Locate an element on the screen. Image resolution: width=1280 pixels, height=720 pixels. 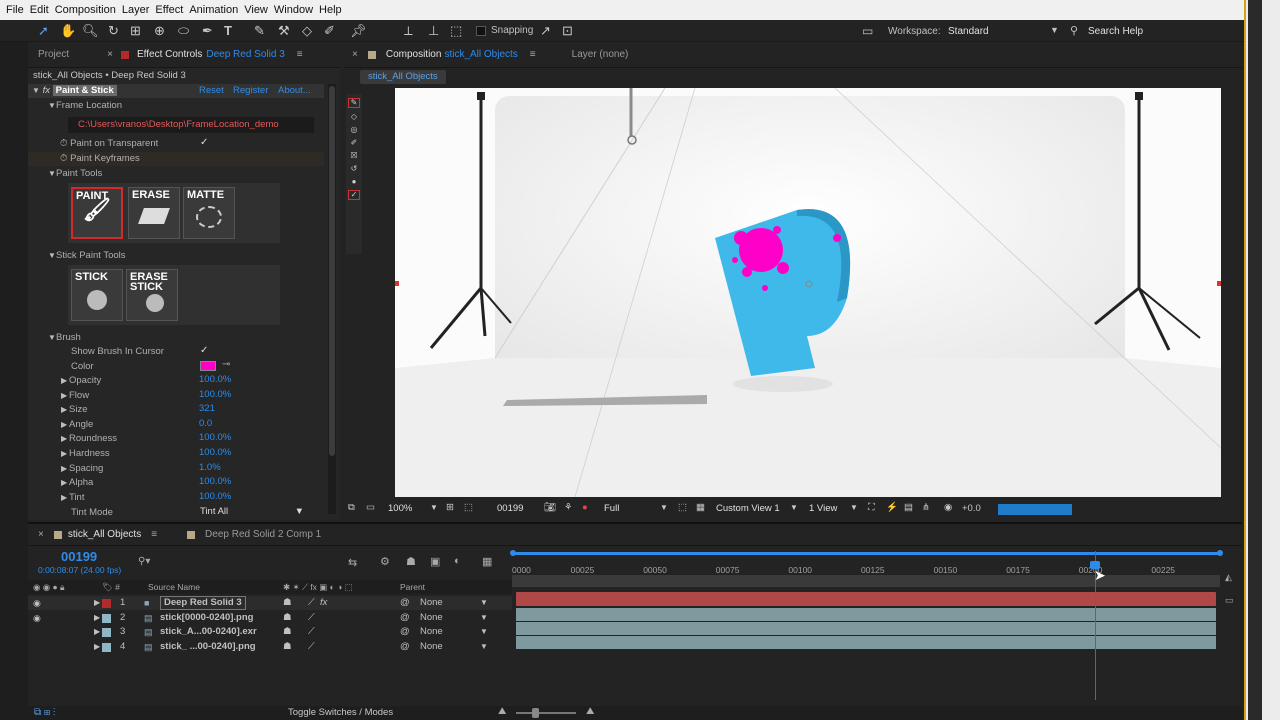
work-area-bar is located at coordinates (866, 553).